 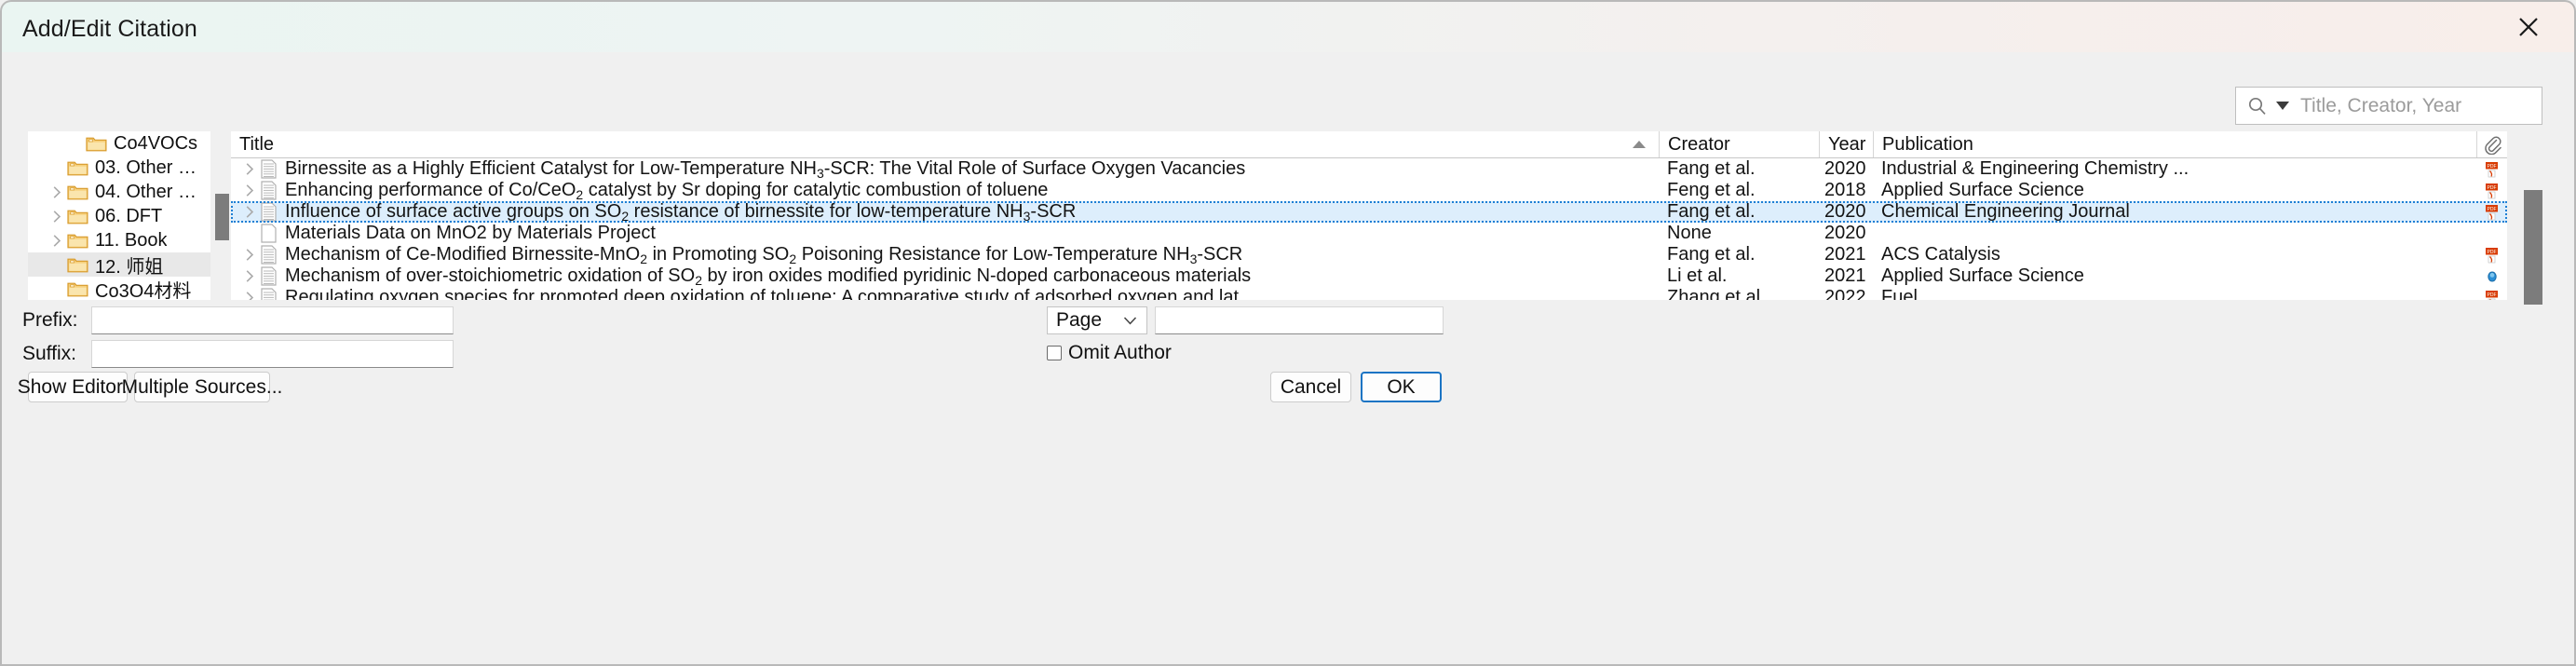 I want to click on chevron-down-icon, so click(x=2282, y=106).